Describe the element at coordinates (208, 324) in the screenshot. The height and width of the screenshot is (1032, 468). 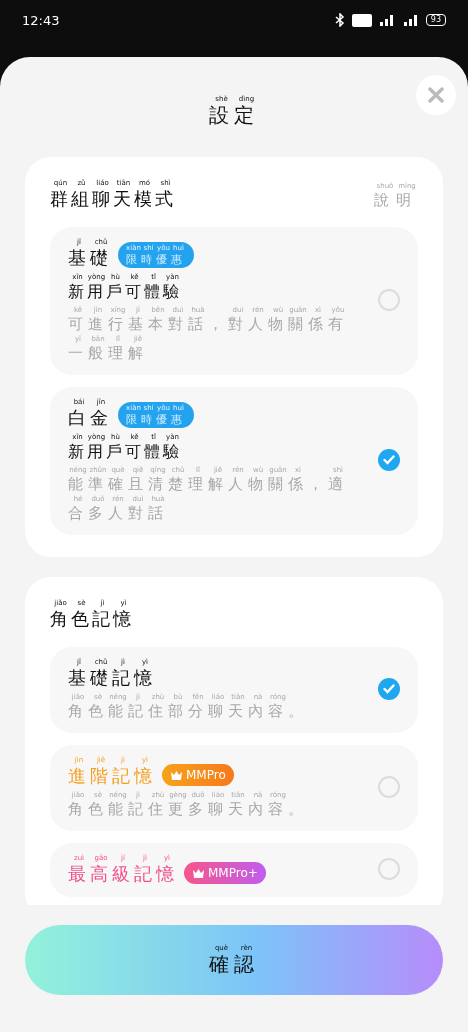
I see `option-description: 可進行基本對話，對人物關係有` at that location.